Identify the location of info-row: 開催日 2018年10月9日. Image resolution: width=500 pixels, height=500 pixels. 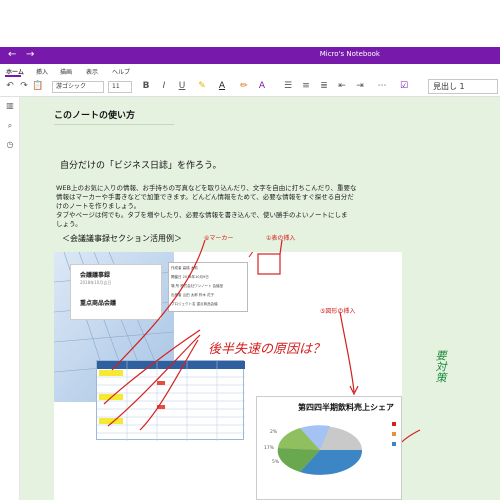
(190, 277).